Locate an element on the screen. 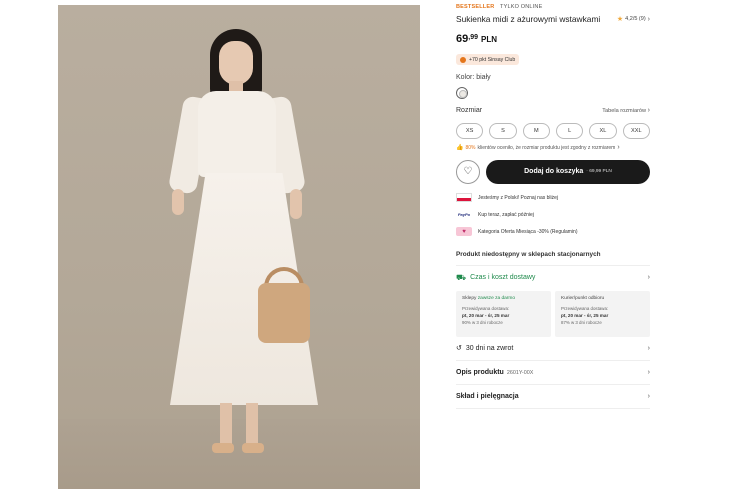  size-table-text: Tabela rozmiarów is located at coordinates (624, 111).